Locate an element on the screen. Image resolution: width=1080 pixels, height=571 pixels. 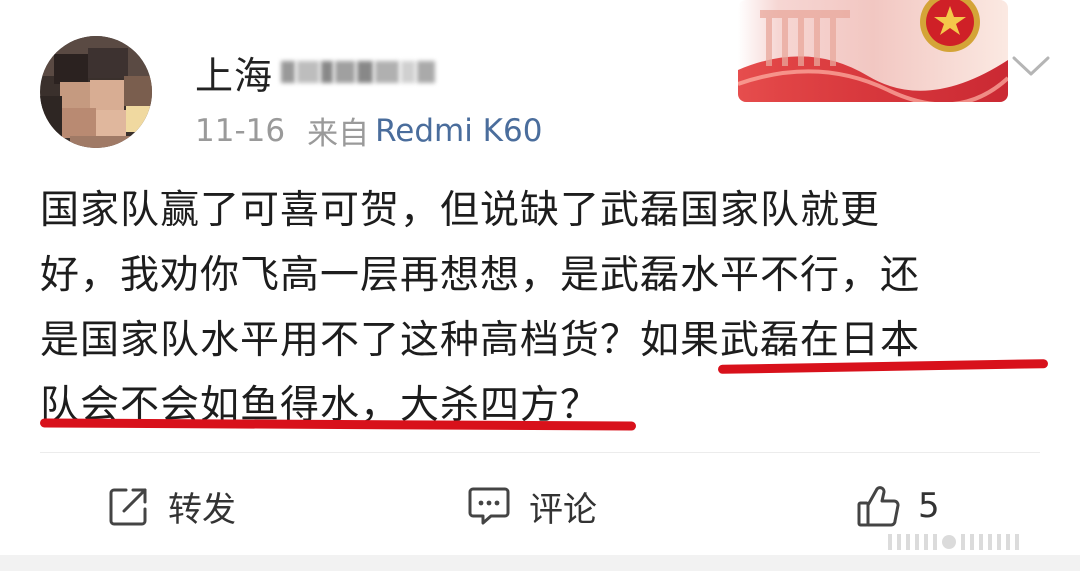
post-text-line: 国家队赢了可喜可贺，但说缺了武磊国家队就更 is located at coordinates (460, 210).